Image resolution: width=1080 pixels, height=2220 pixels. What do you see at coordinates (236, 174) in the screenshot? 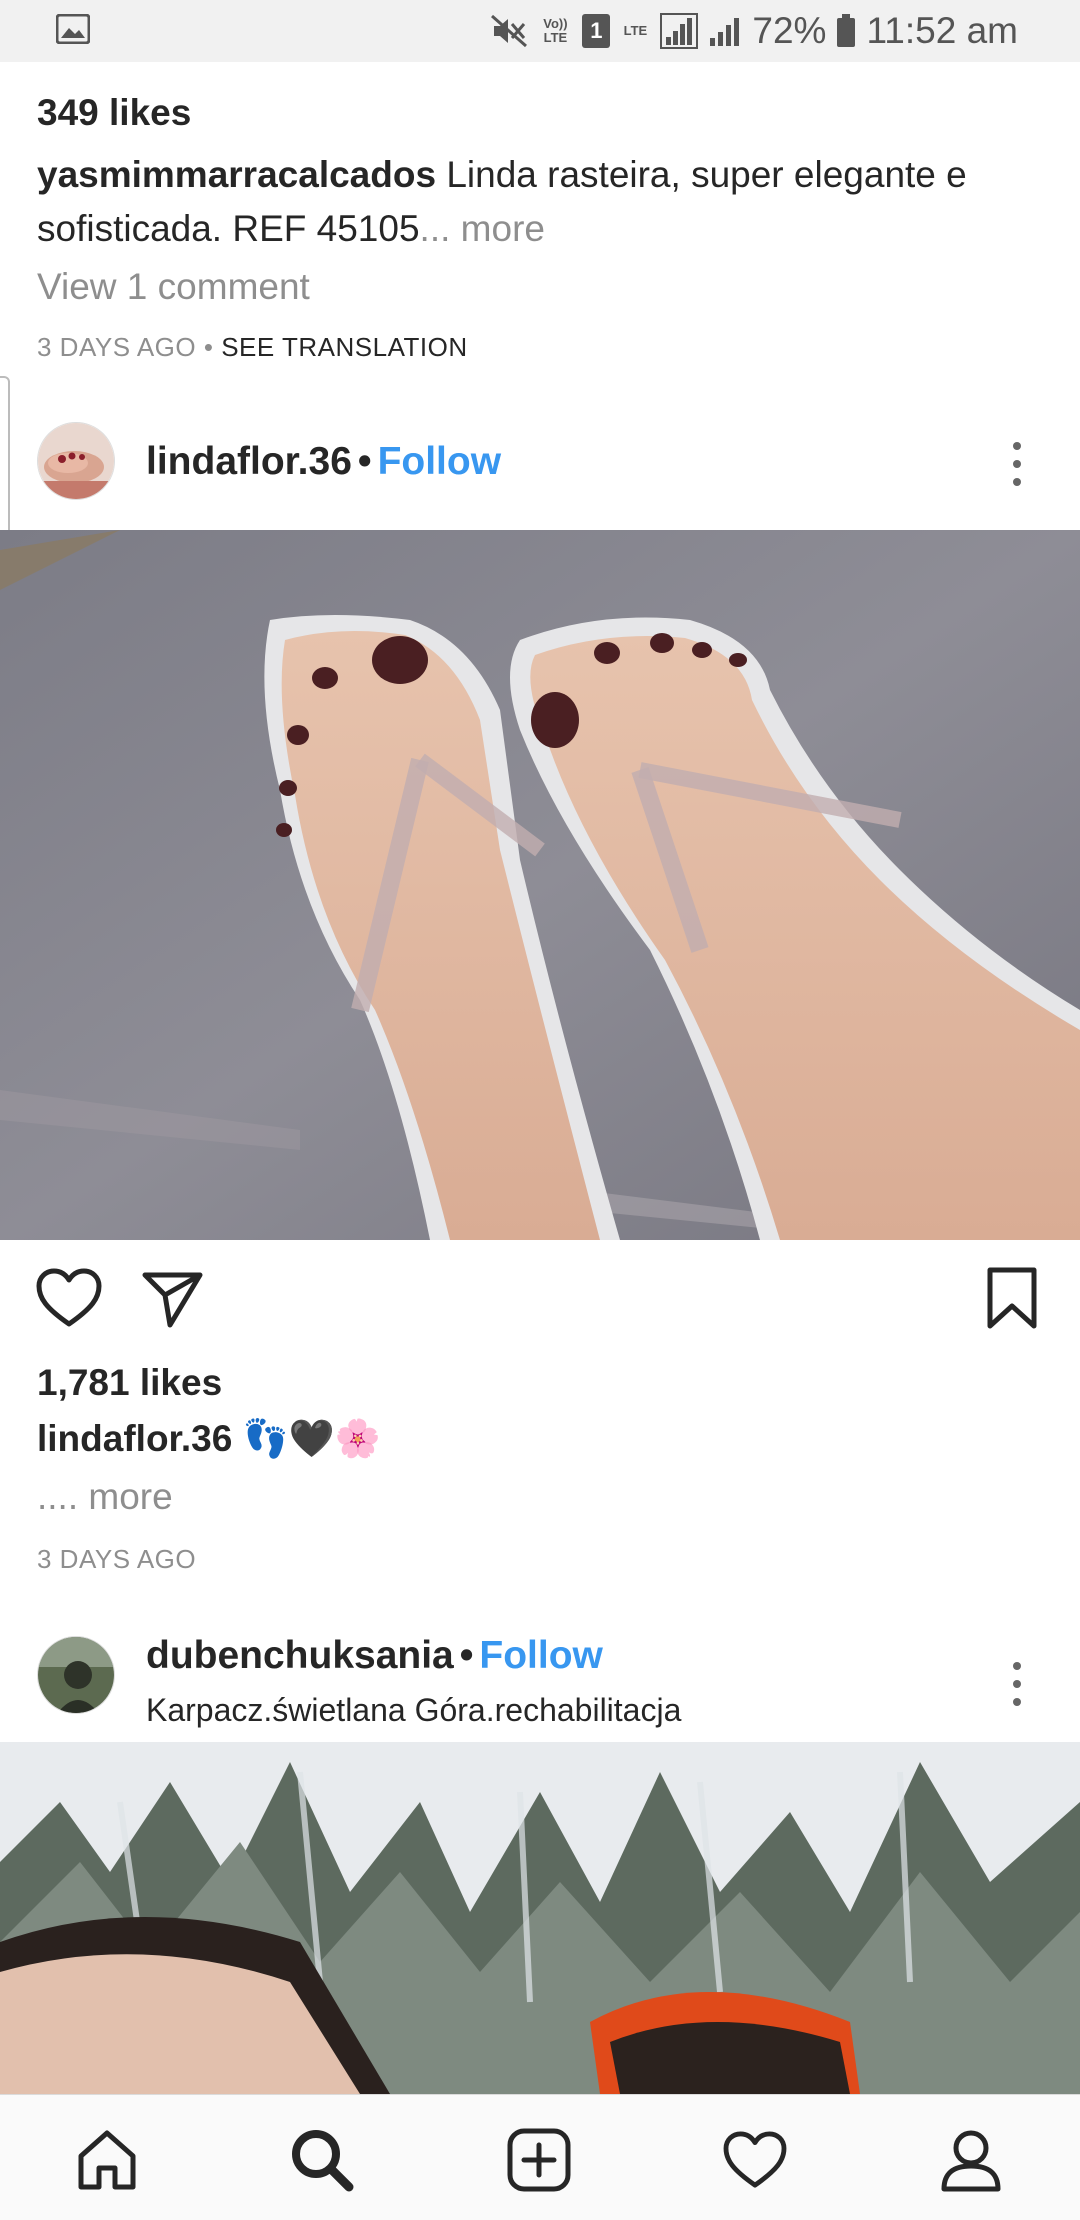
I see `caption-username: yasmimmarracalcados` at bounding box center [236, 174].